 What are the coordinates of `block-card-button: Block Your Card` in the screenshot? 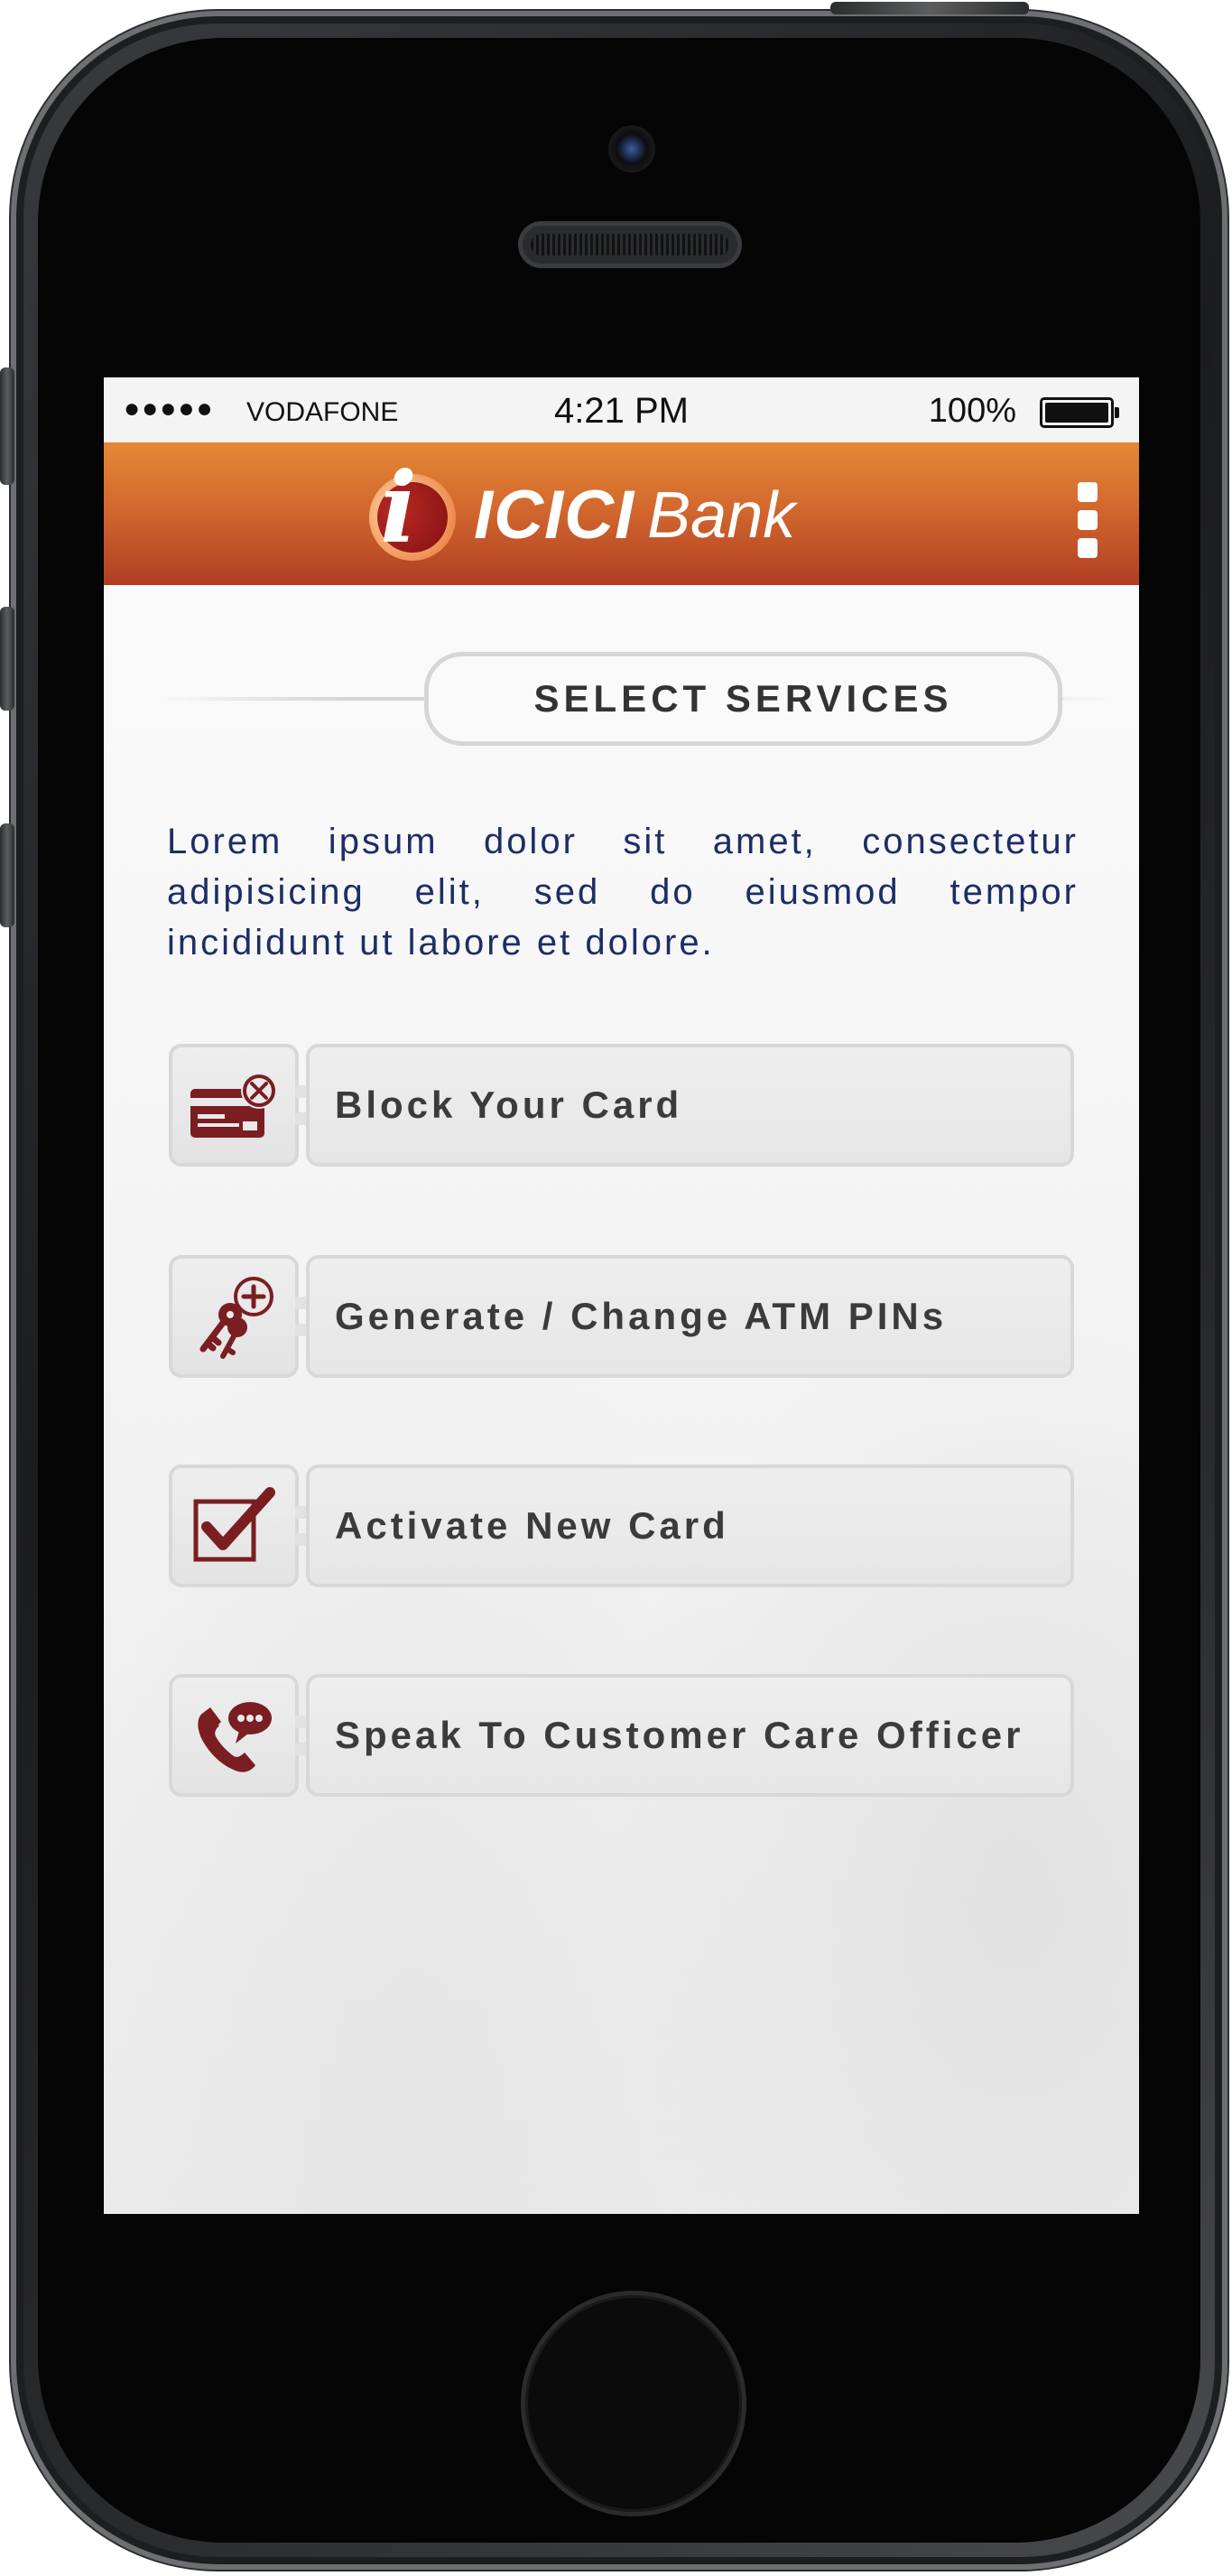 It's located at (621, 1105).